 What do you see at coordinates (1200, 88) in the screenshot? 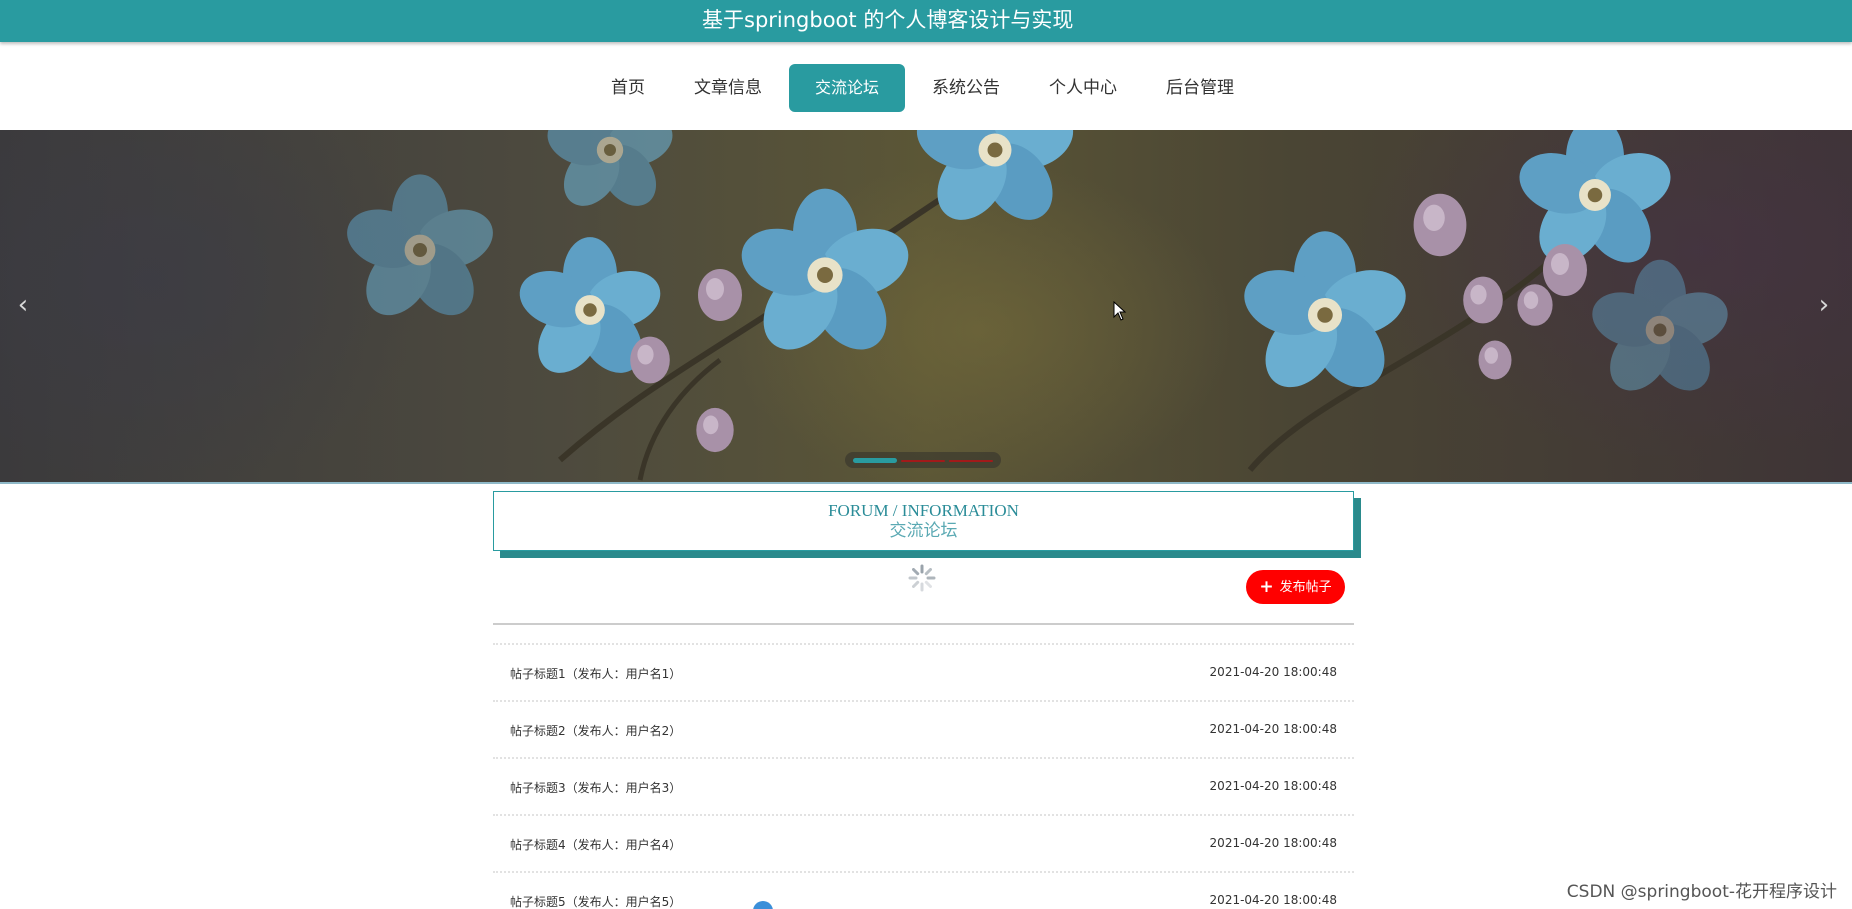
I see `nav-item-admin: 后台管理` at bounding box center [1200, 88].